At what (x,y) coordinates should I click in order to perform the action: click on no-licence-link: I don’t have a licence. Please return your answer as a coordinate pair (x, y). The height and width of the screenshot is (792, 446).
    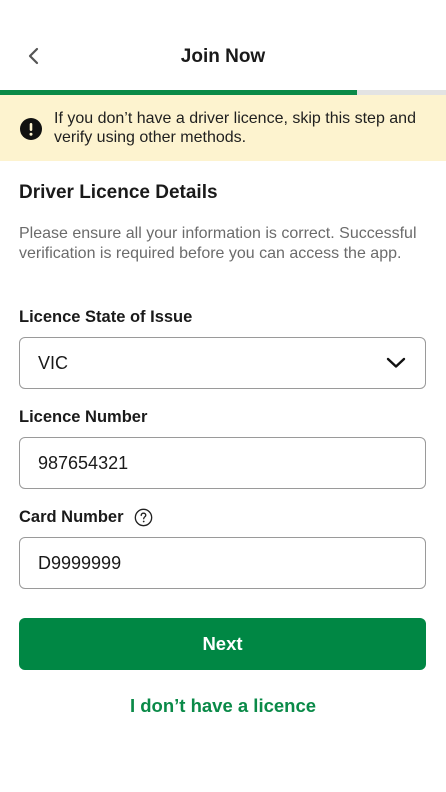
    Looking at the image, I should click on (223, 706).